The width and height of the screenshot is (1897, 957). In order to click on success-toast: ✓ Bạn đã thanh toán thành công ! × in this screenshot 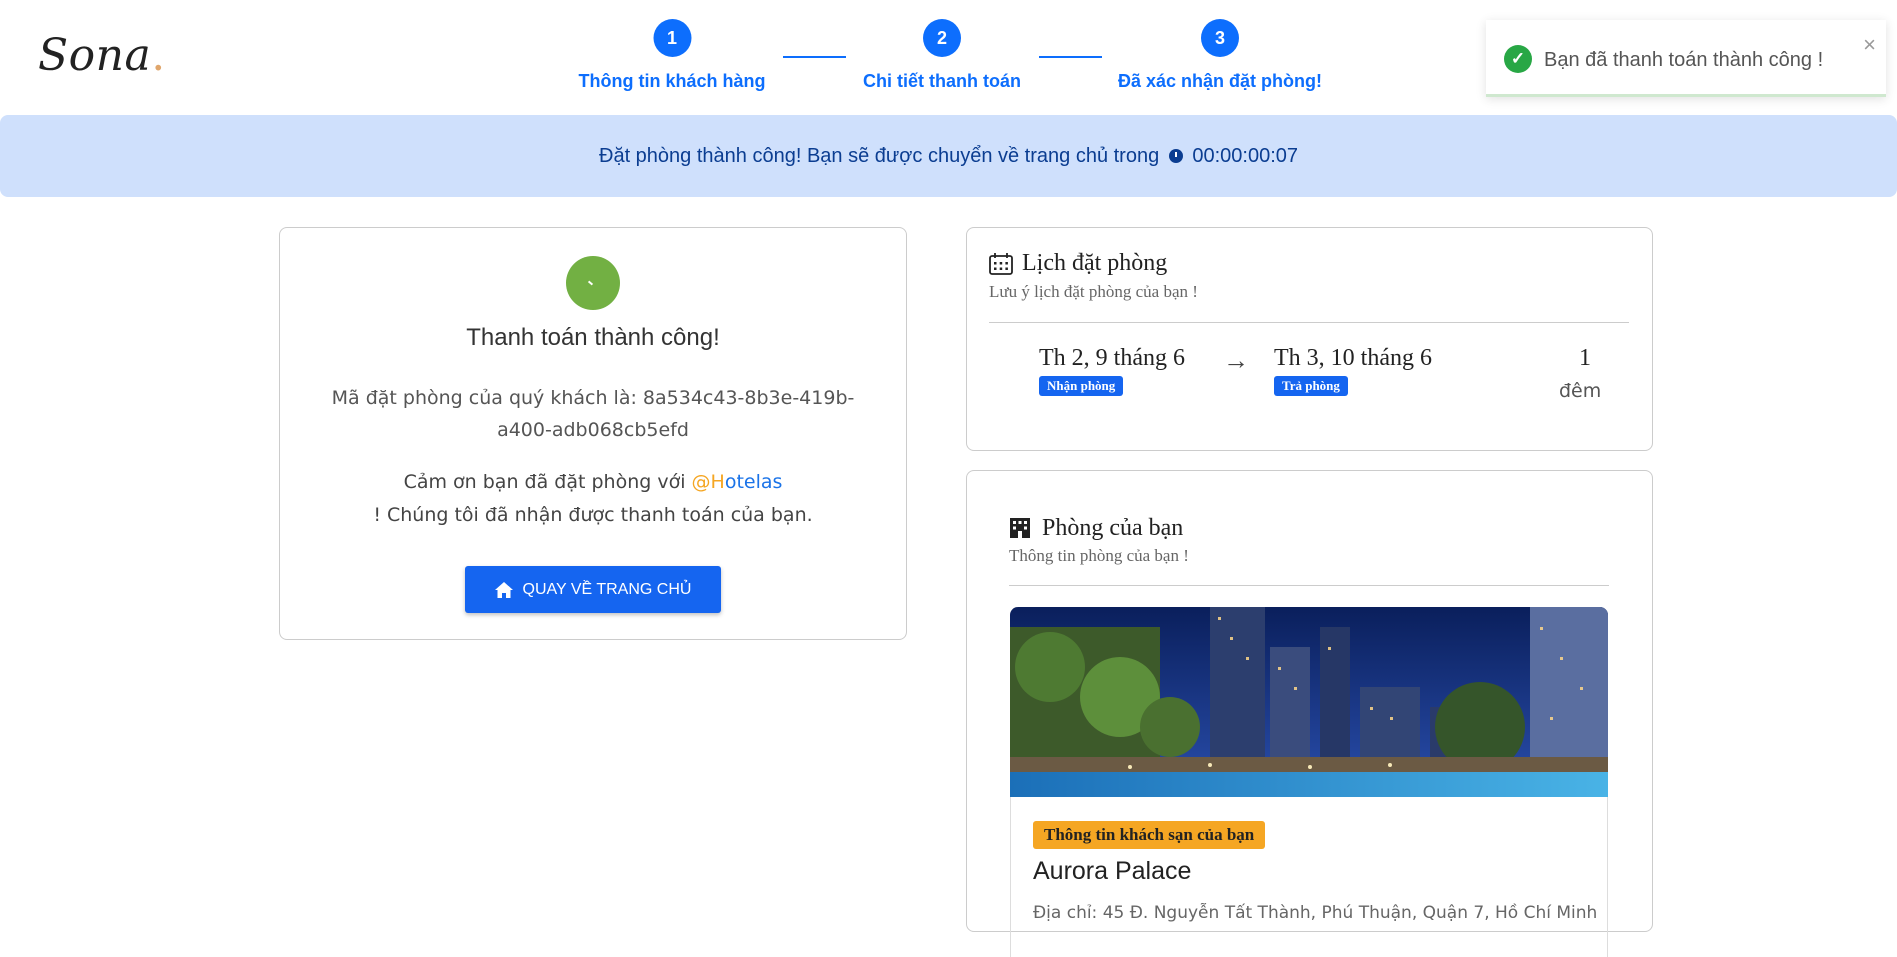, I will do `click(1686, 58)`.